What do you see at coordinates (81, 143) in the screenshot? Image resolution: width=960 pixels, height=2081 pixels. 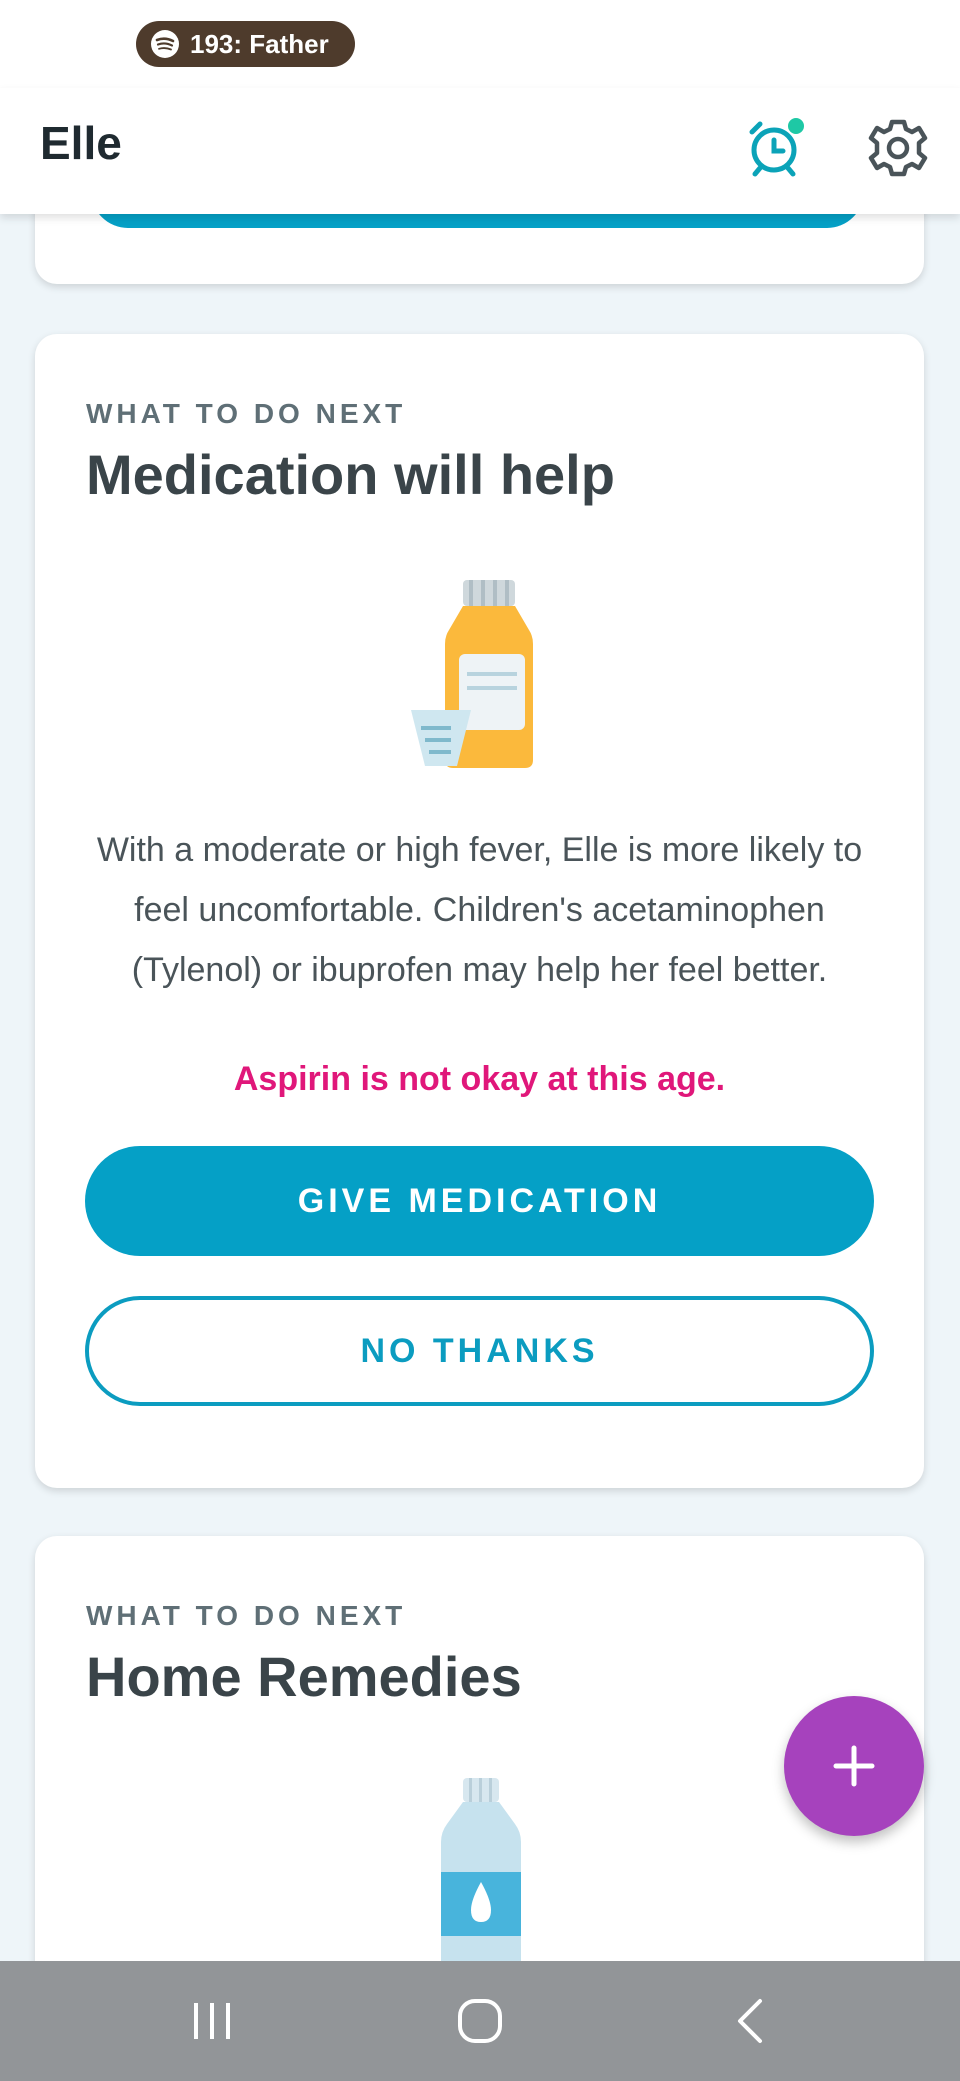 I see `page-title: Elle` at bounding box center [81, 143].